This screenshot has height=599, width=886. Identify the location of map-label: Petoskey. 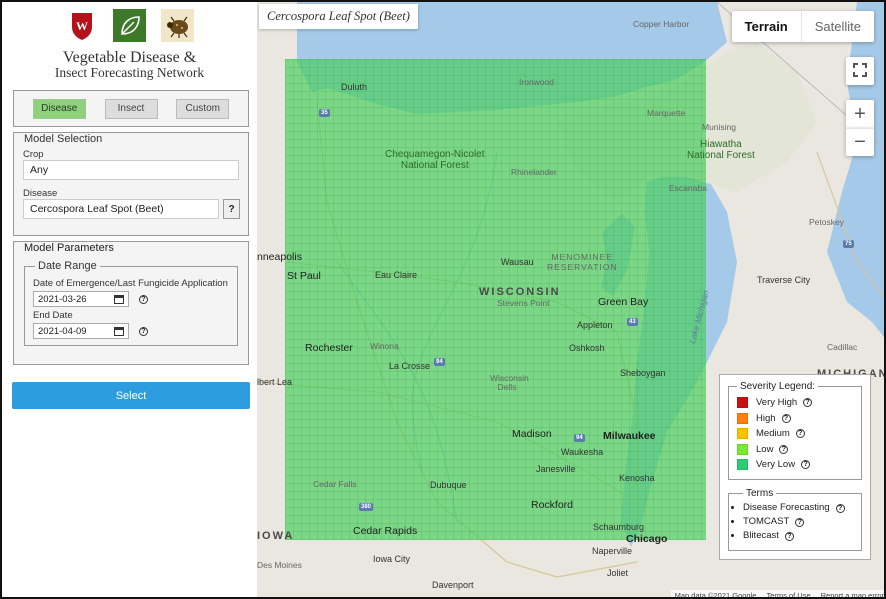
(826, 222).